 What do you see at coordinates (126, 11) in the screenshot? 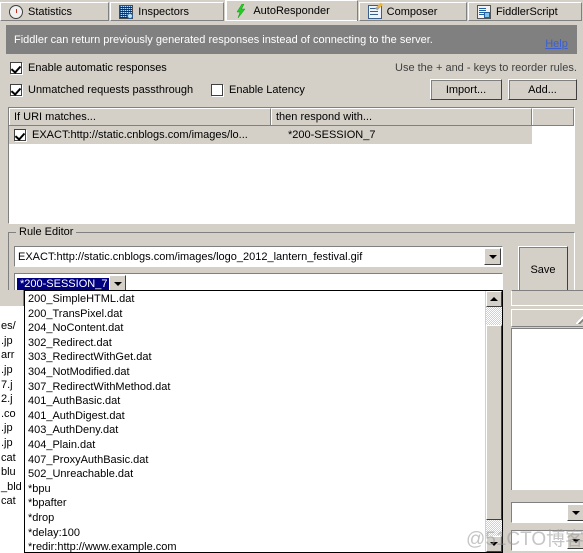
I see `inspectors-icon` at bounding box center [126, 11].